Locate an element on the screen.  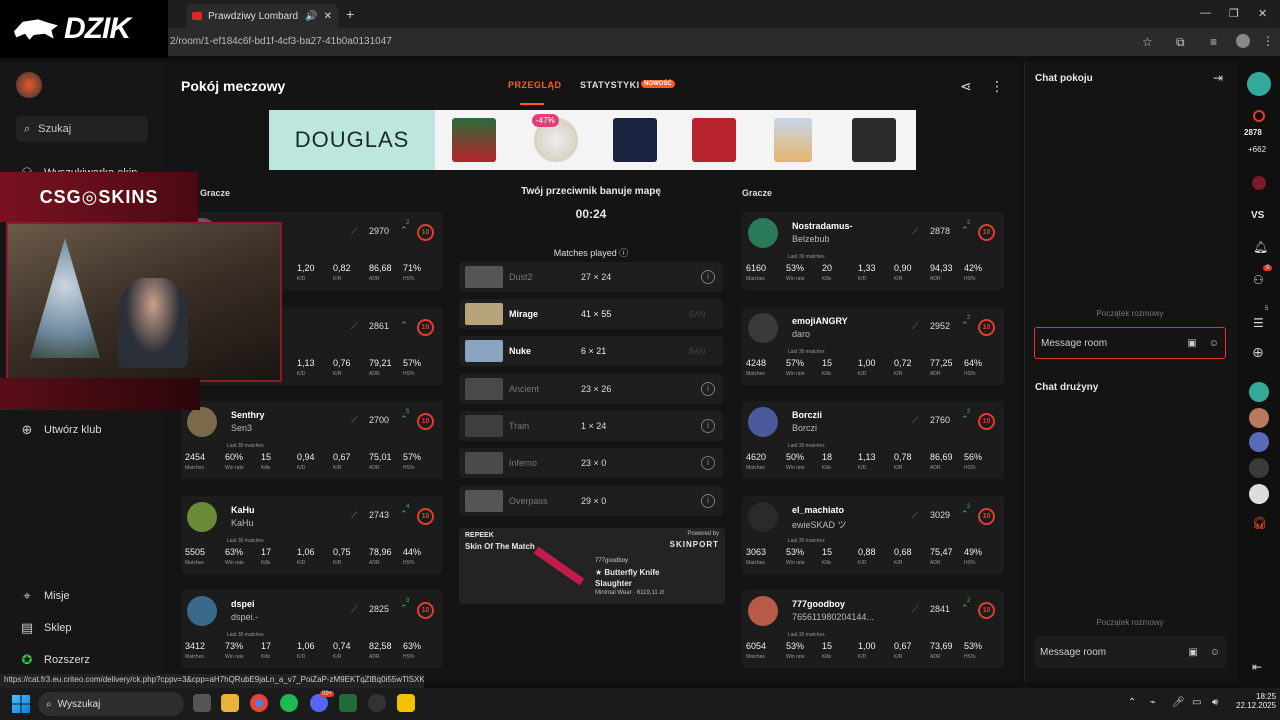
sidebar-toggle-icon: ⇤ is located at coordinates (1257, 667).